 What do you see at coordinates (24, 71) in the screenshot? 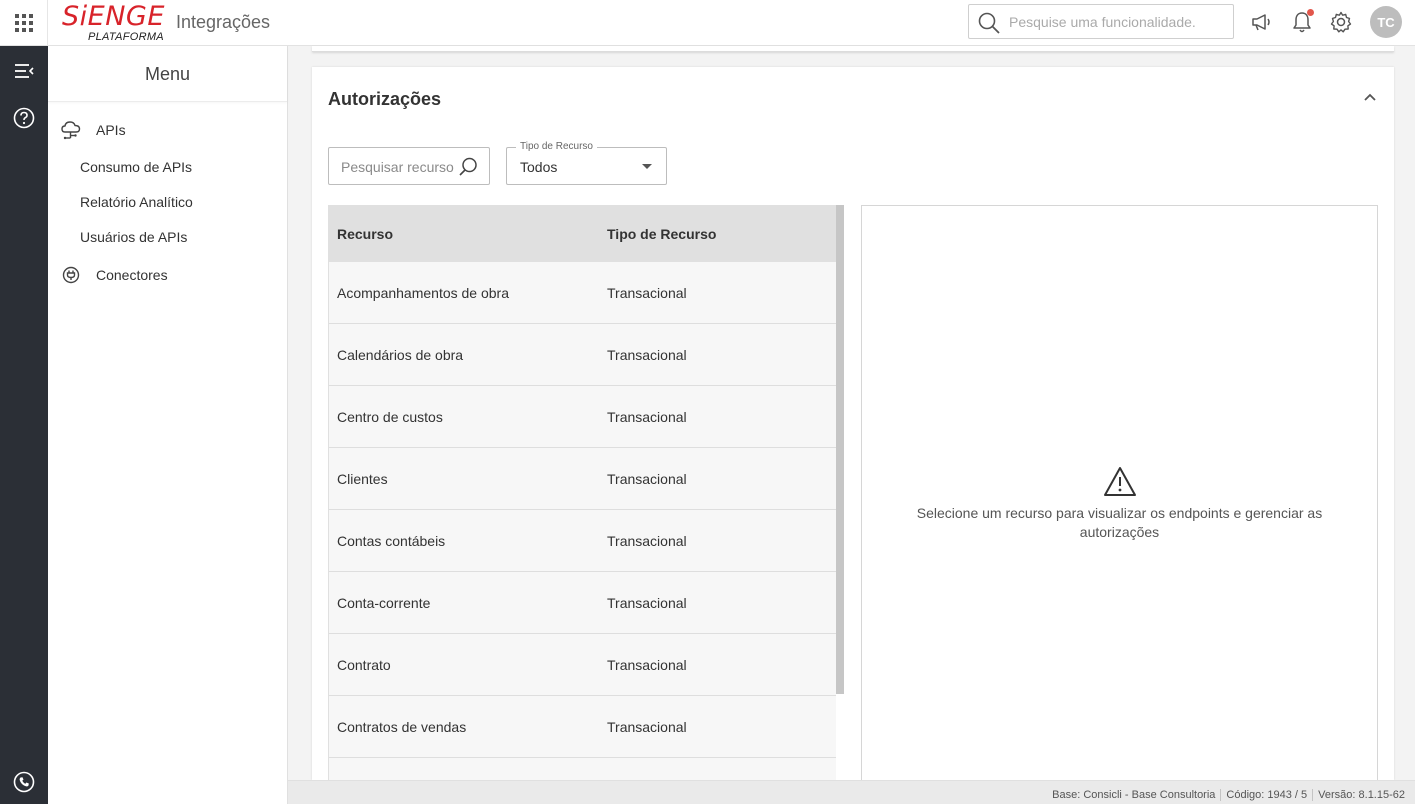
I see `menu-toggle-icon` at bounding box center [24, 71].